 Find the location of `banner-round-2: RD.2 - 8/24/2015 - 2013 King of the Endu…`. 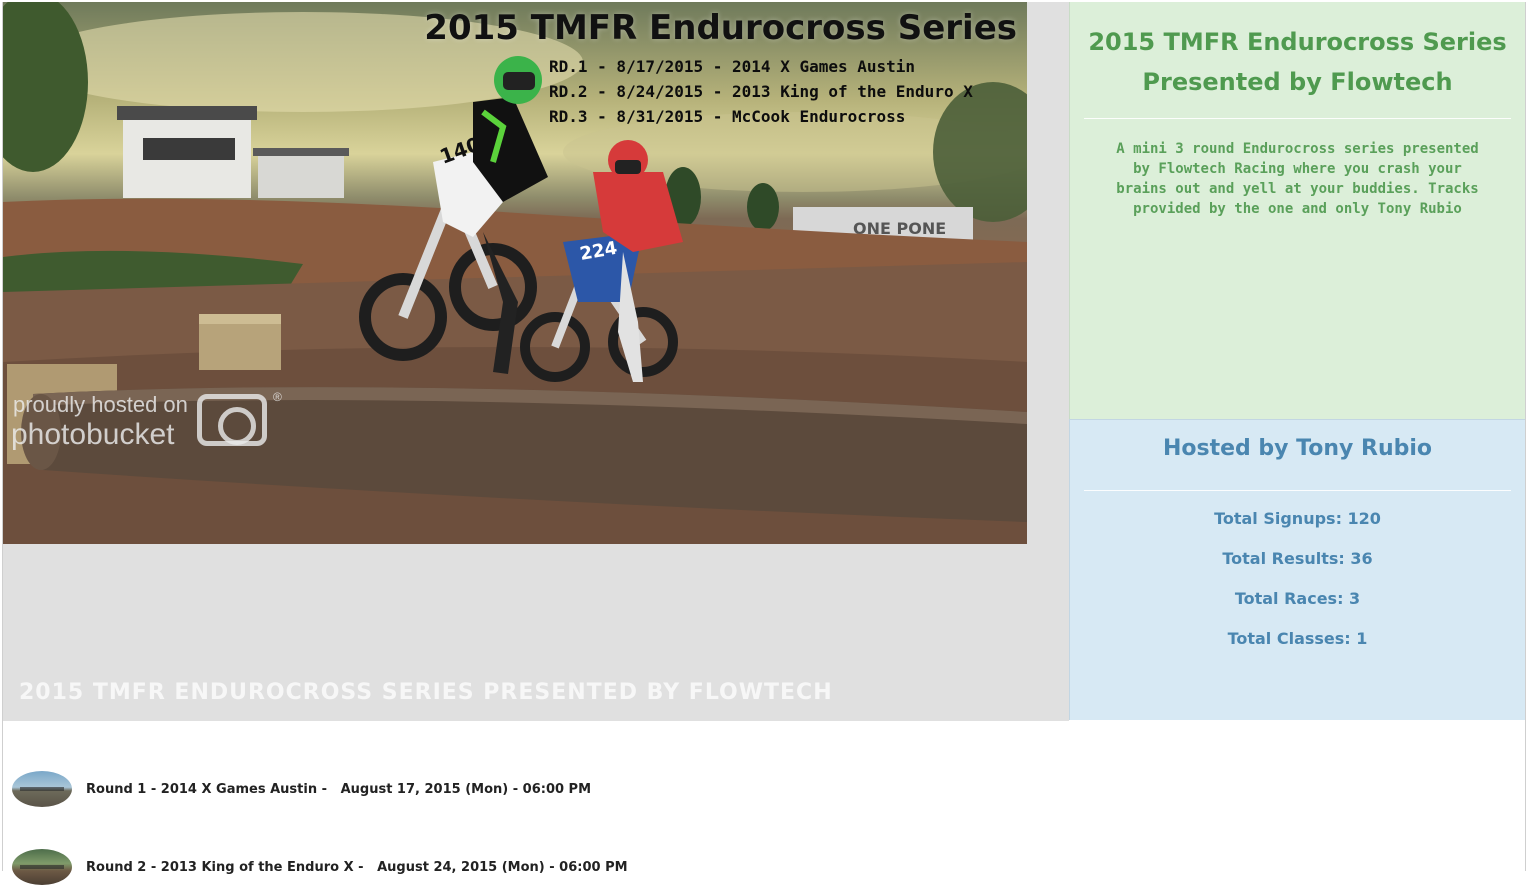

banner-round-2: RD.2 - 8/24/2015 - 2013 King of the Endu… is located at coordinates (761, 91).